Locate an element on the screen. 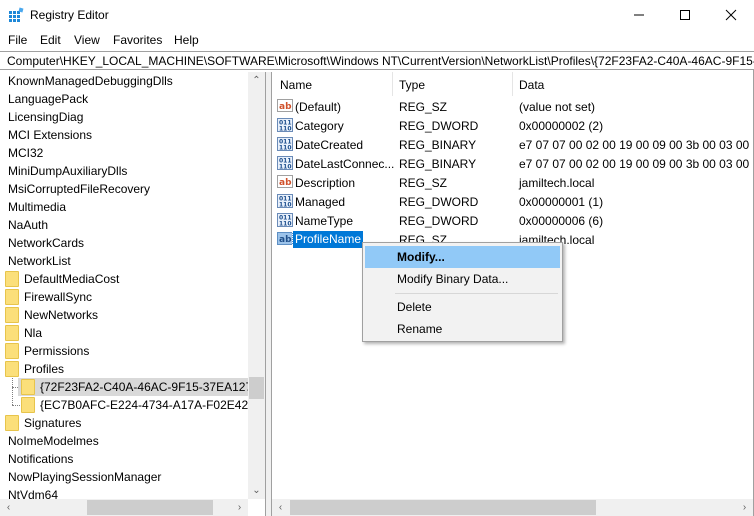 This screenshot has height=516, width=754. tree-item: NoImeModelmes is located at coordinates (124, 441).